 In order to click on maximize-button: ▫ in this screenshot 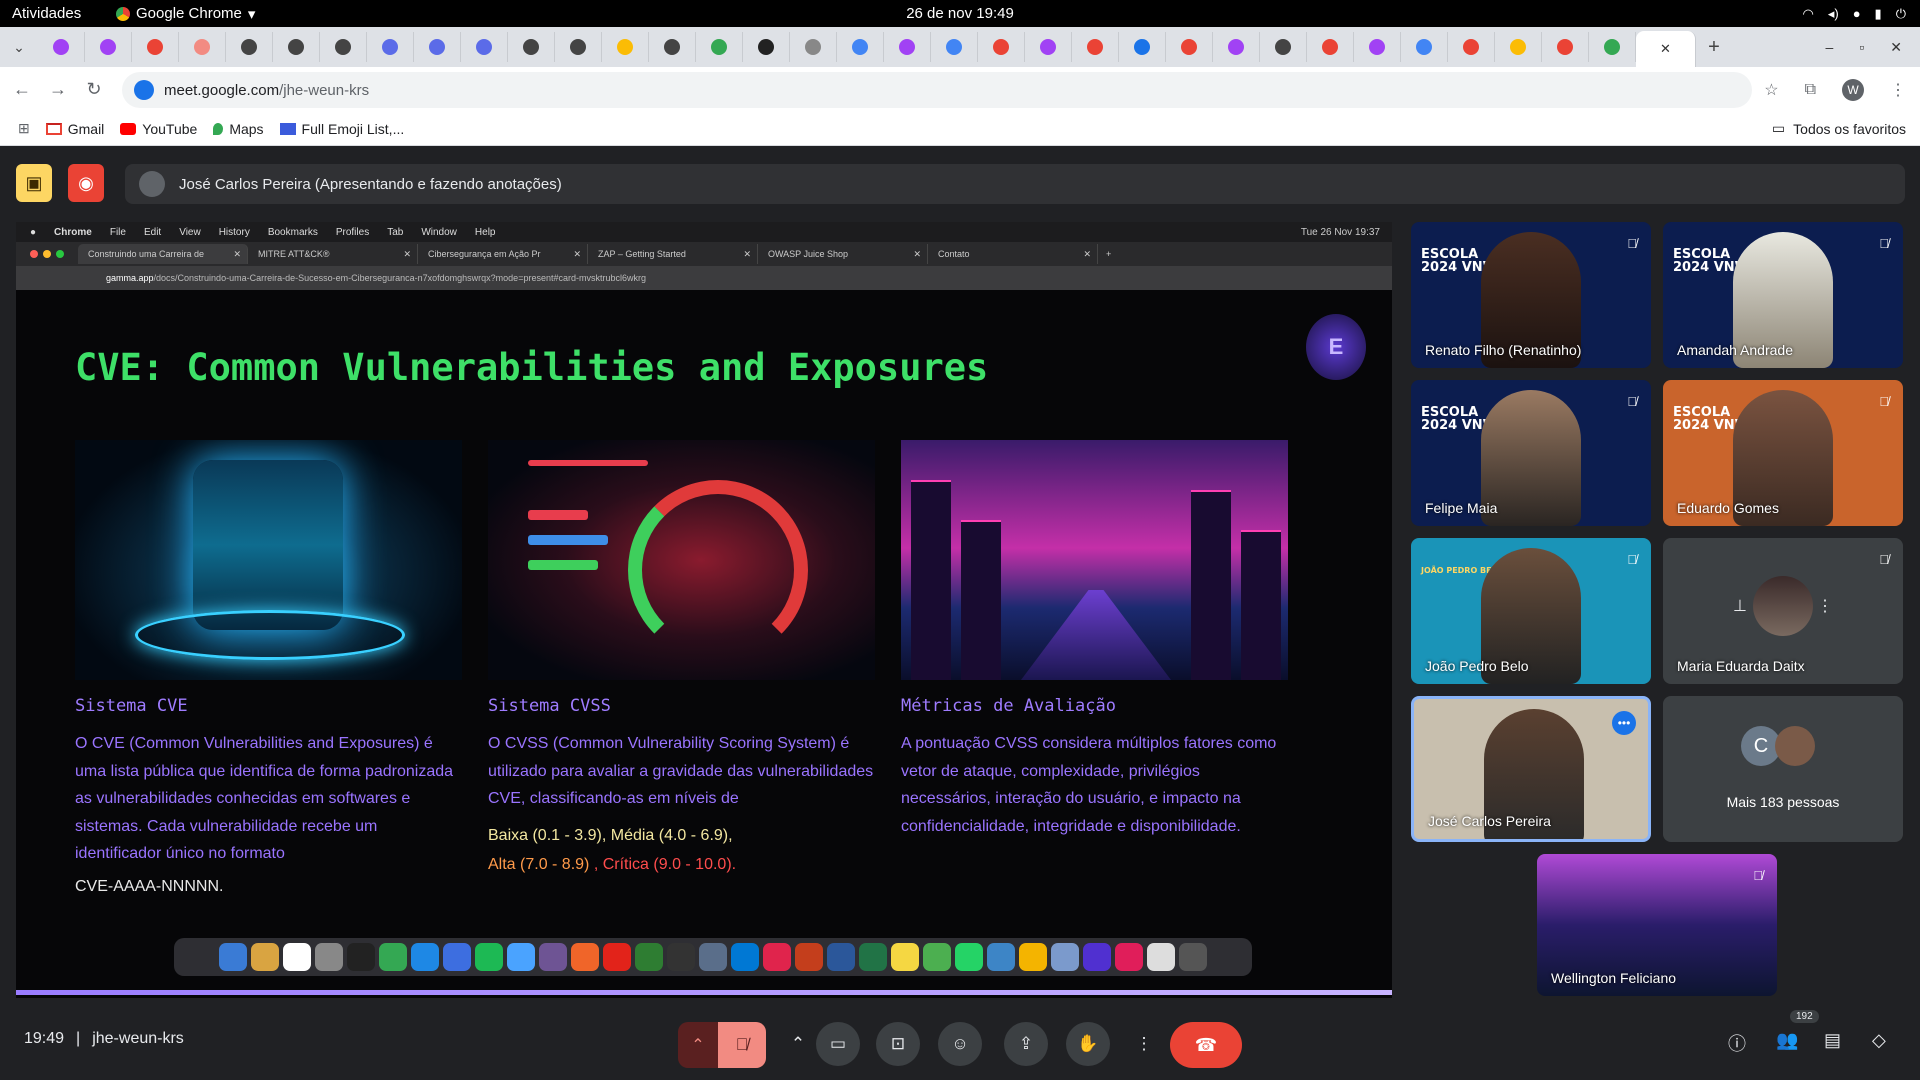, I will do `click(1861, 47)`.